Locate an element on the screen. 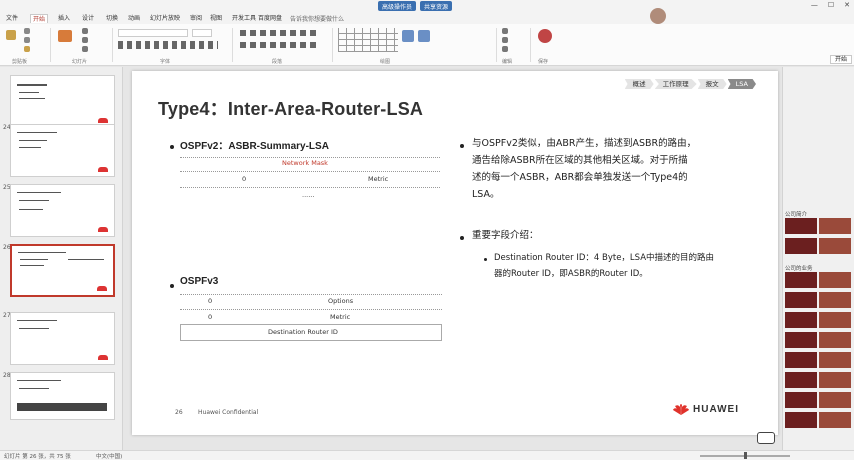 This screenshot has height=460, width=854. select-icon is located at coordinates (505, 49).